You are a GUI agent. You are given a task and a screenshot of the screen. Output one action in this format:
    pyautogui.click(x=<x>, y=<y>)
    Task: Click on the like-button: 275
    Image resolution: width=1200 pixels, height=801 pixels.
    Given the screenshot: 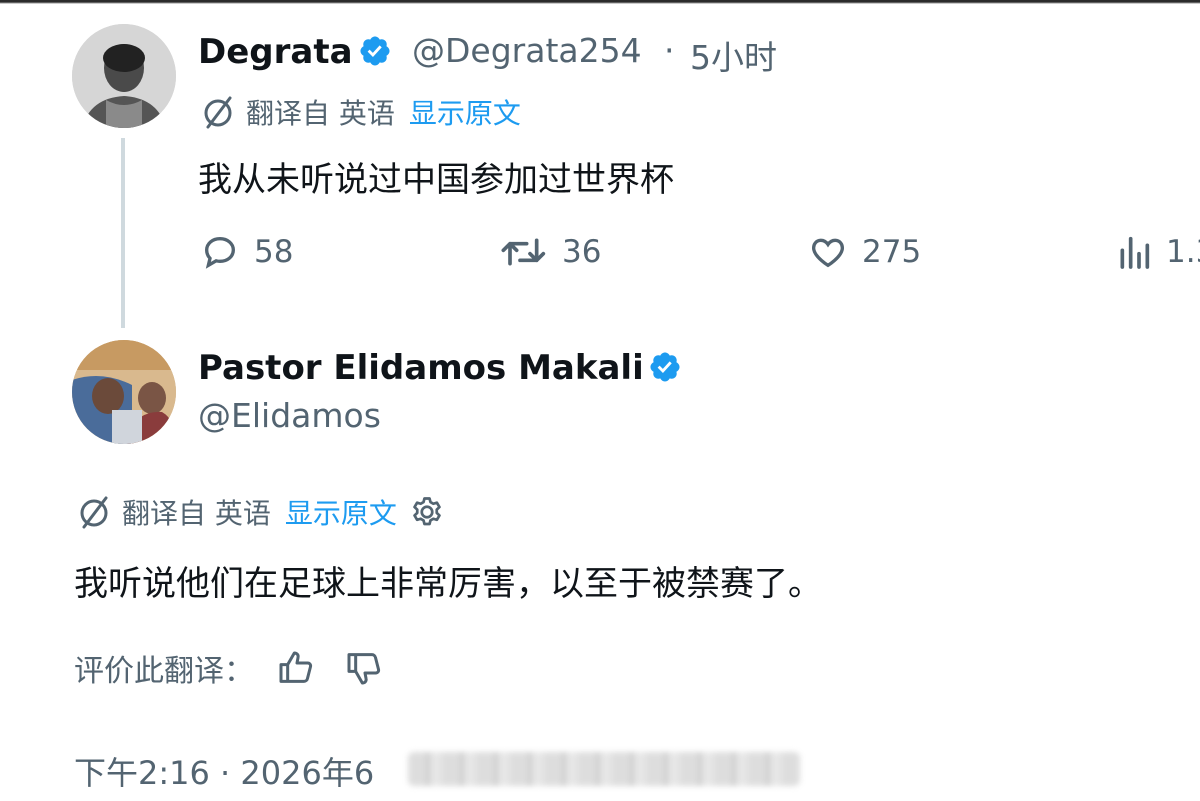 What is the action you would take?
    pyautogui.click(x=863, y=252)
    